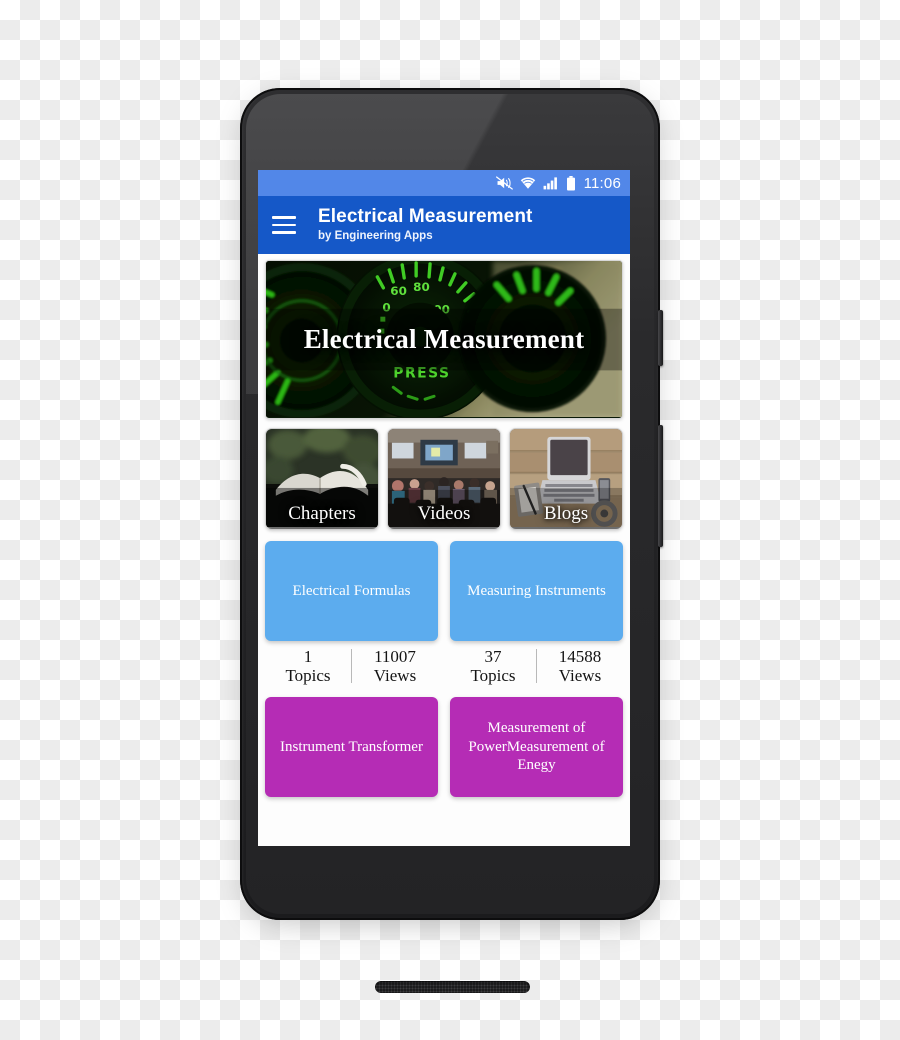  Describe the element at coordinates (444, 183) in the screenshot. I see `status-bar: 11:06` at that location.